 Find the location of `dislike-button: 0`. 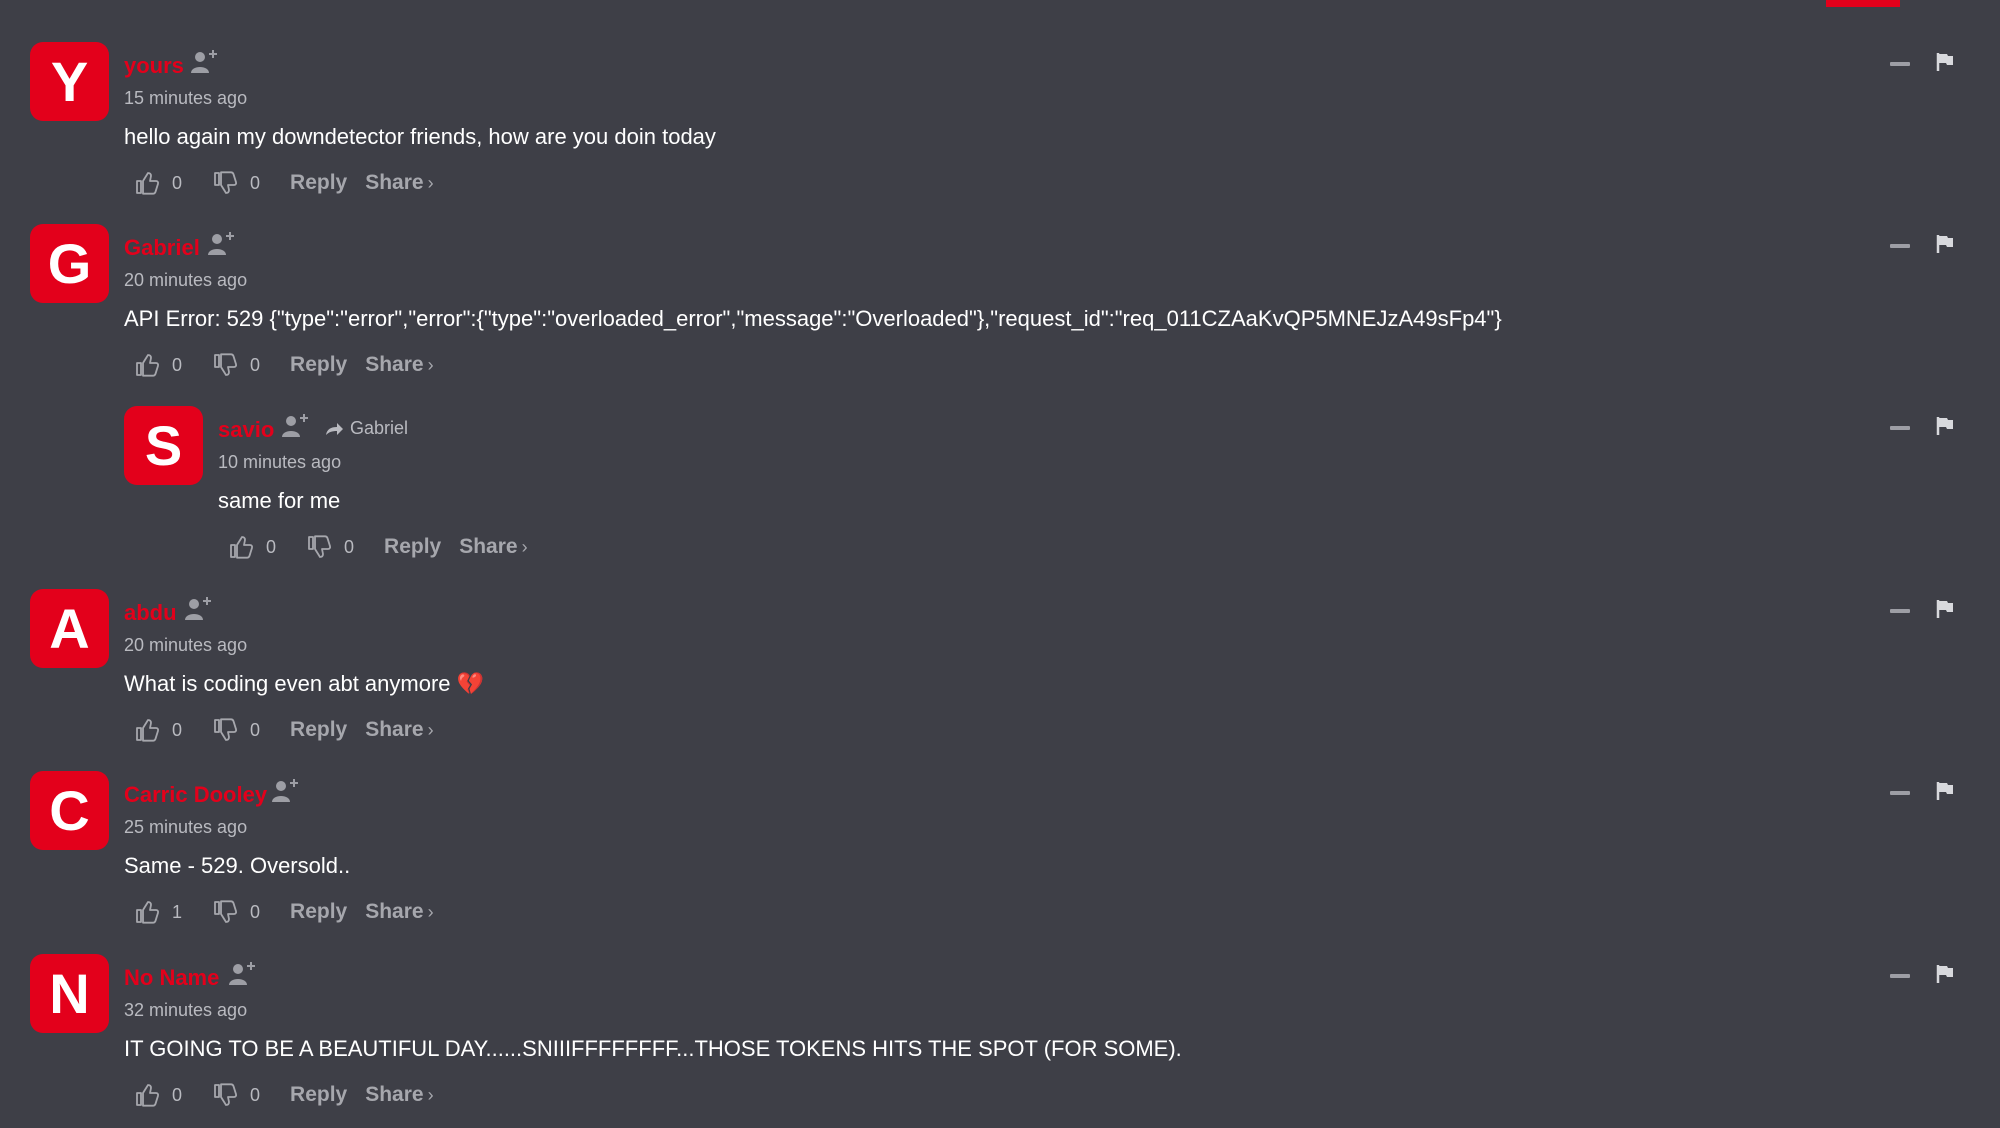

dislike-button: 0 is located at coordinates (236, 1095).